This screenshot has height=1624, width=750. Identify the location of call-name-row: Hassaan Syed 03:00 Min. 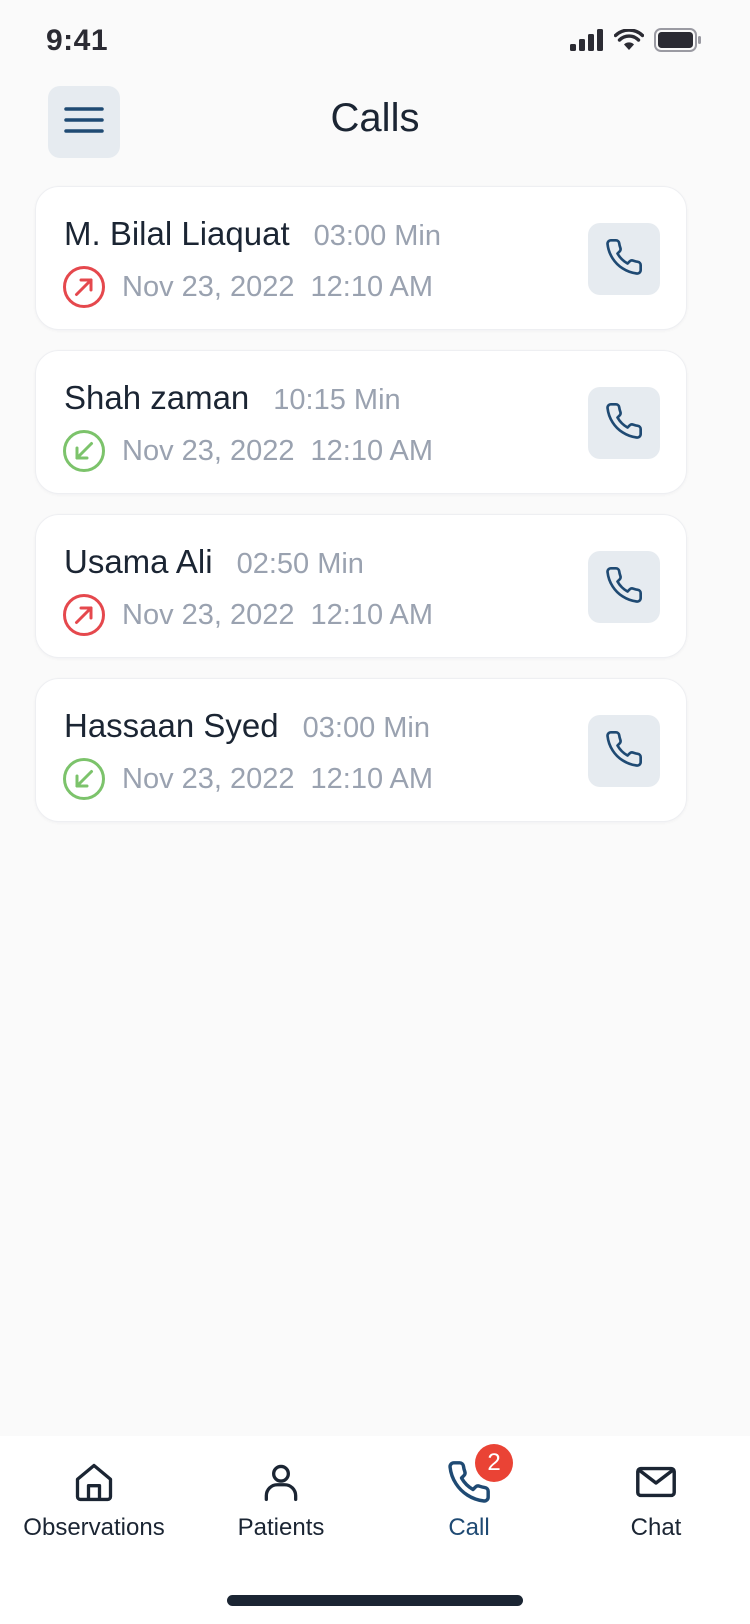
(247, 726).